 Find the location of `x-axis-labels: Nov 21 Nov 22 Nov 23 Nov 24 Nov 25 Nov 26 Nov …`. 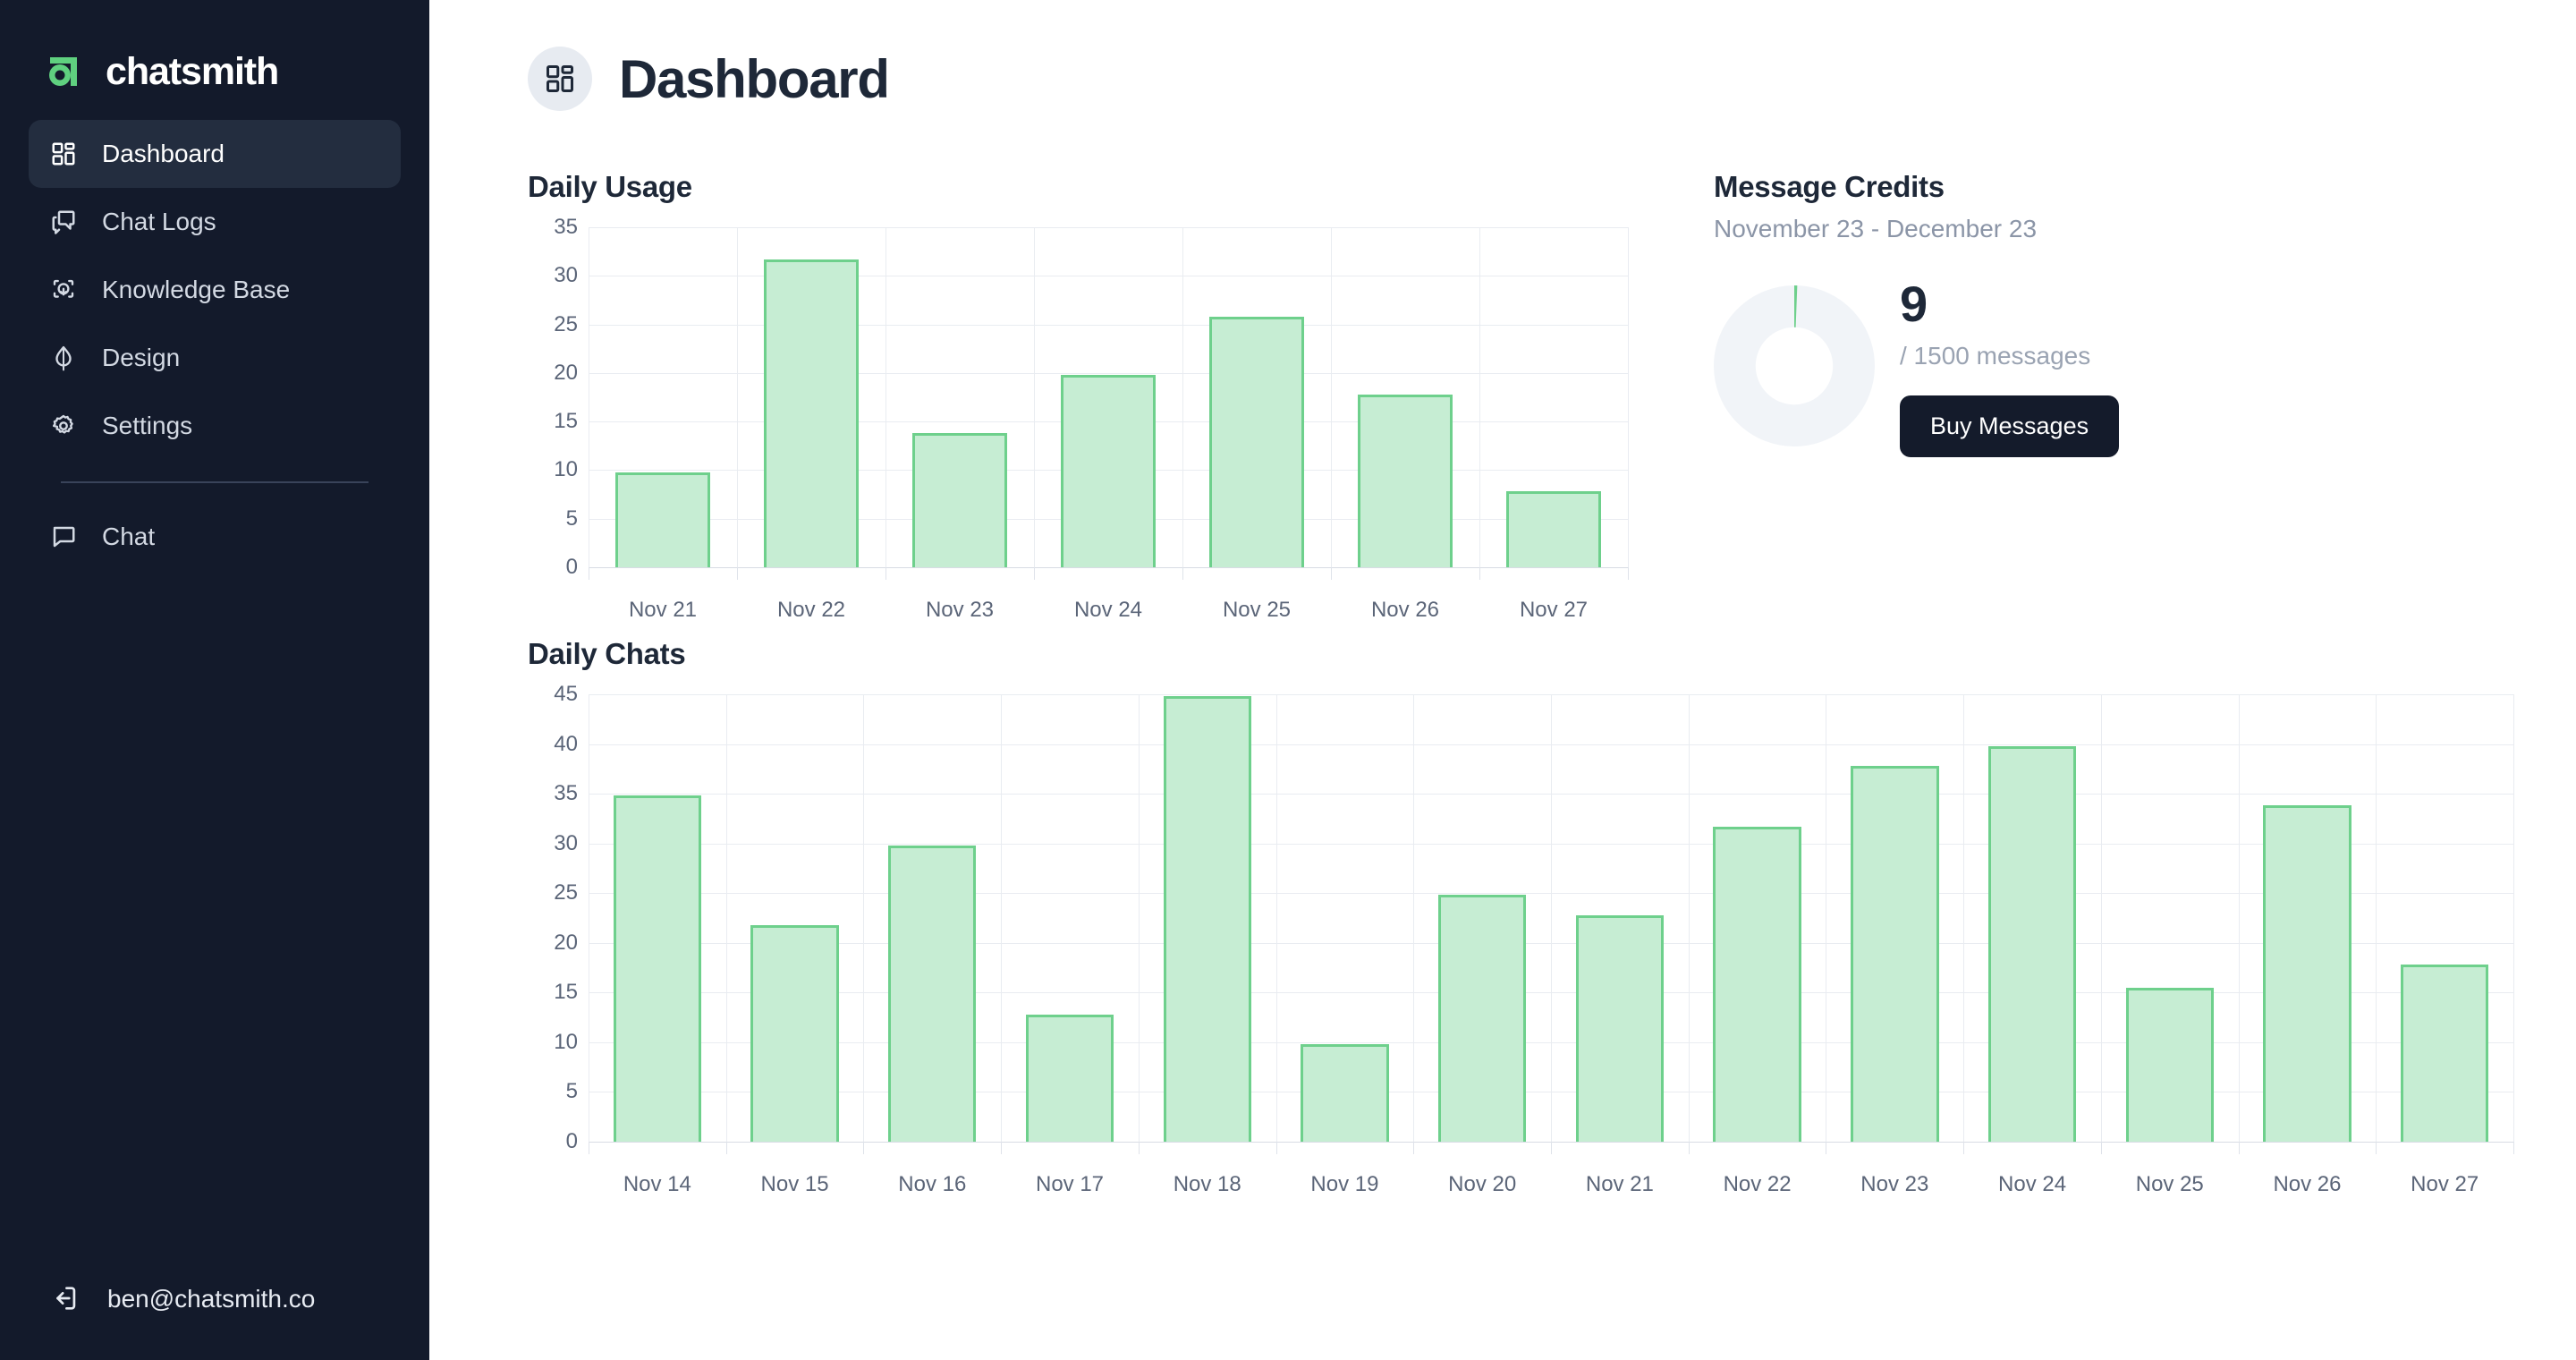

x-axis-labels: Nov 21 Nov 22 Nov 23 Nov 24 Nov 25 Nov 26 Nov … is located at coordinates (1108, 610).